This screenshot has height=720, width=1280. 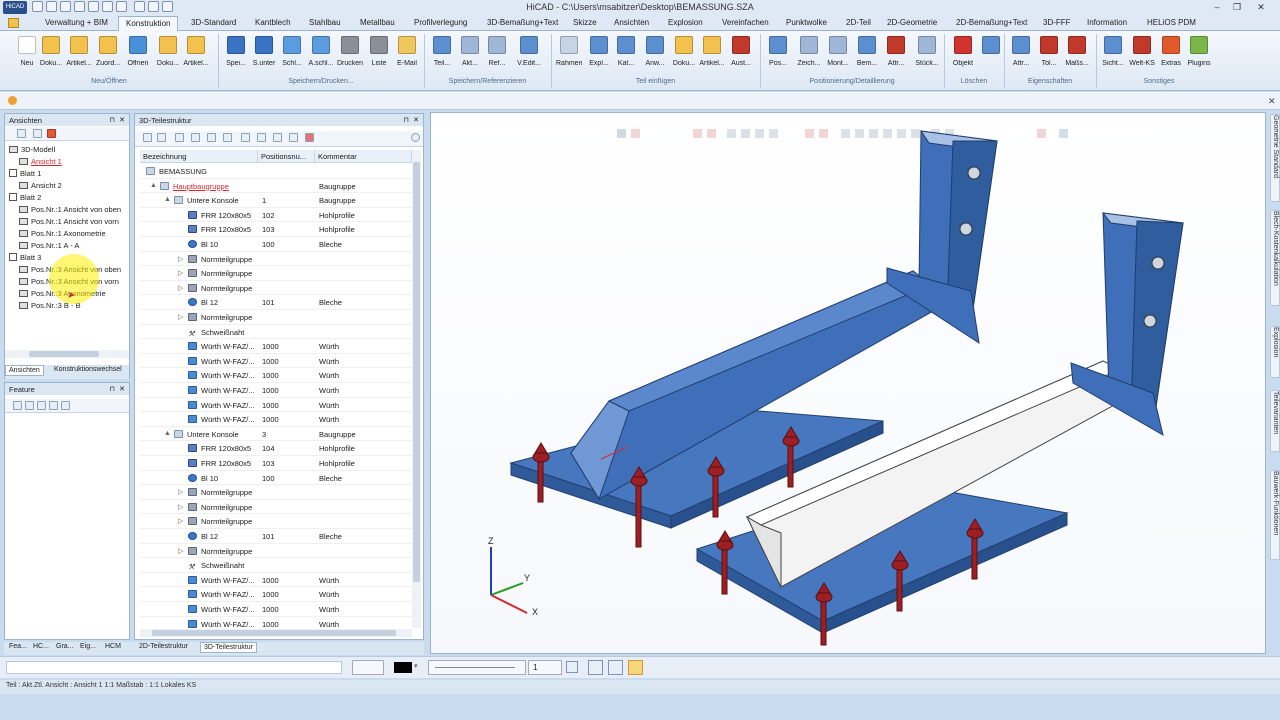 I want to click on table-row: Bl 12 101 Bleche, so click(x=276, y=536).